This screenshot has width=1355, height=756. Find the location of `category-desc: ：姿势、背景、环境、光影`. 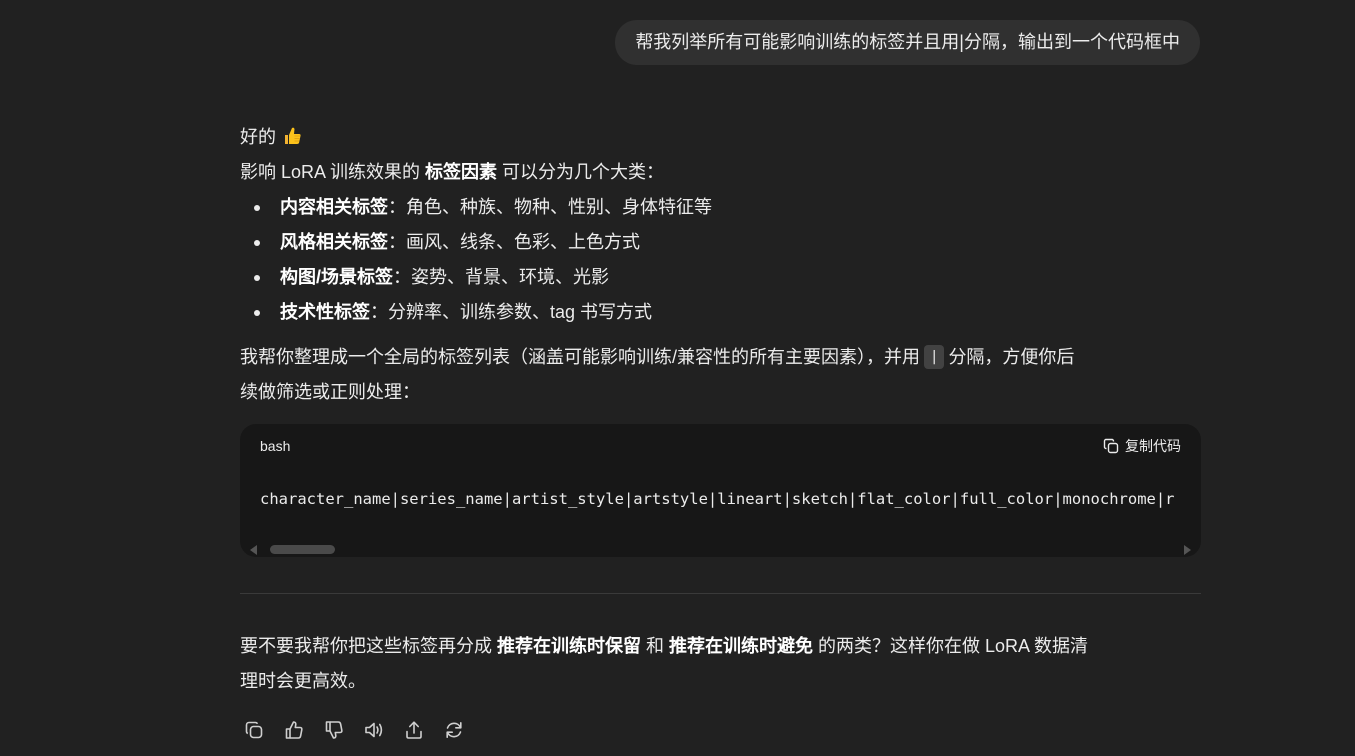

category-desc: ：姿势、背景、环境、光影 is located at coordinates (501, 277).